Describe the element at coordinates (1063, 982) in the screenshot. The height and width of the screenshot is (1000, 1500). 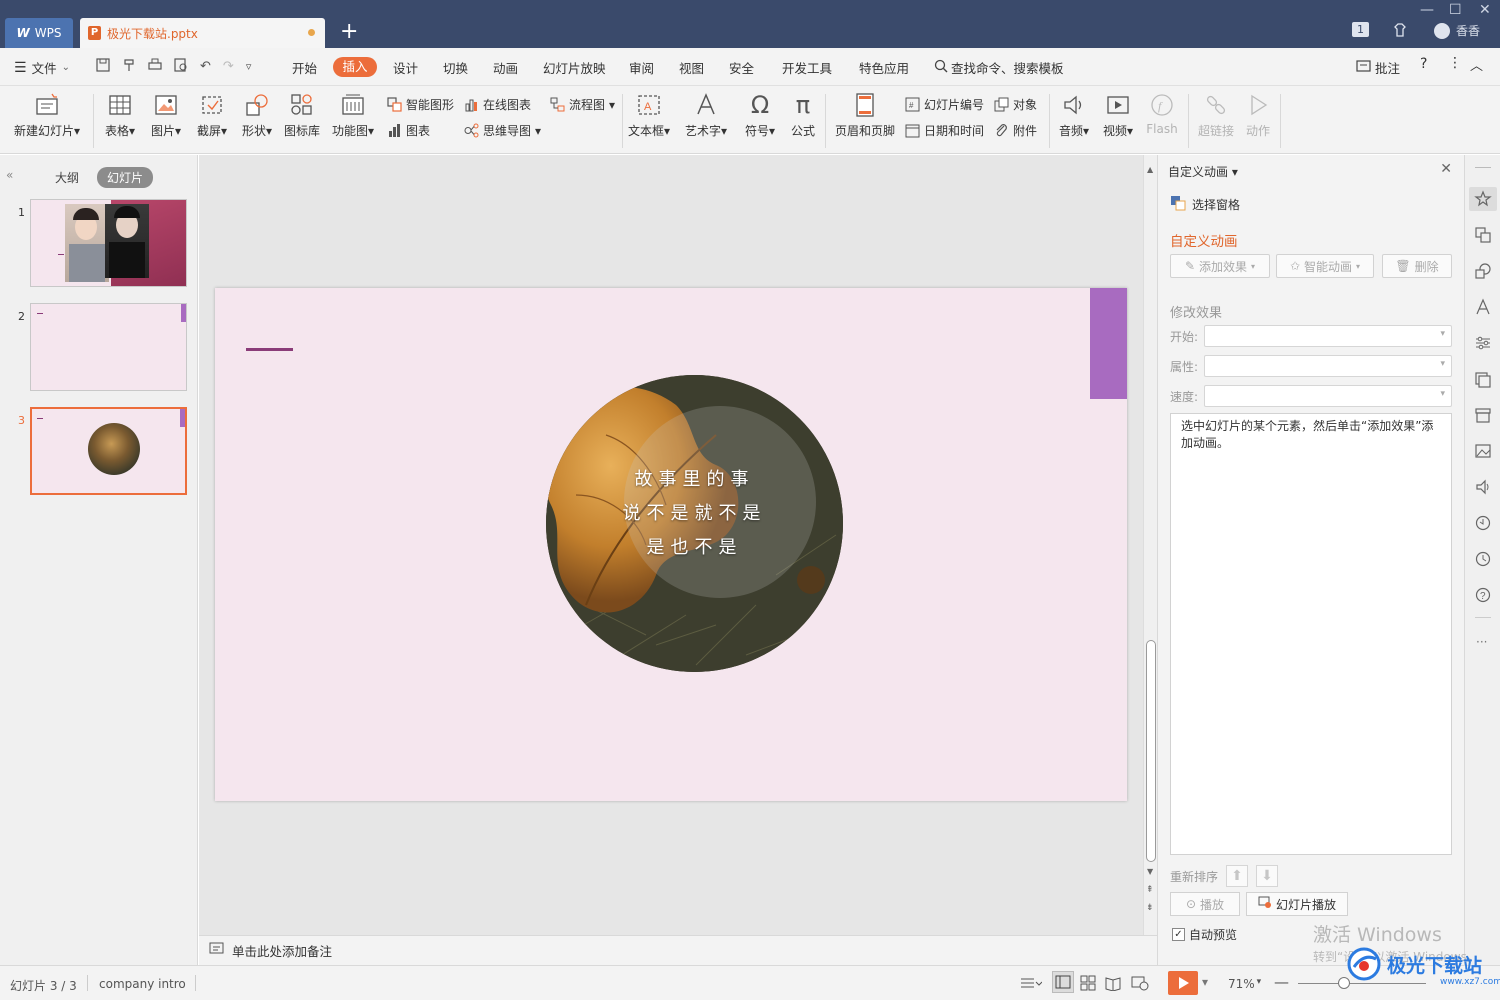
I see `normal-view-button` at that location.